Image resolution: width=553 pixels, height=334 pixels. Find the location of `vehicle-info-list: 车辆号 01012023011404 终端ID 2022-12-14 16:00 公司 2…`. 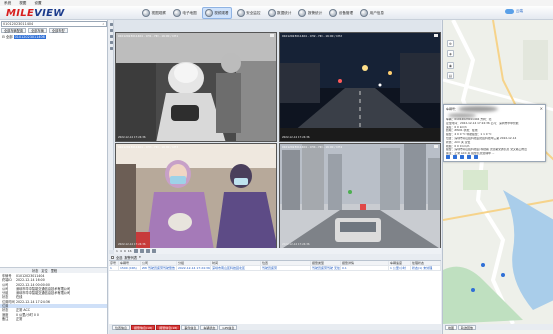

vehicle-info-list: 车辆号 01012023011404 终端ID 2022-12-14 16:00 公司 2… is located at coordinates (53, 297).